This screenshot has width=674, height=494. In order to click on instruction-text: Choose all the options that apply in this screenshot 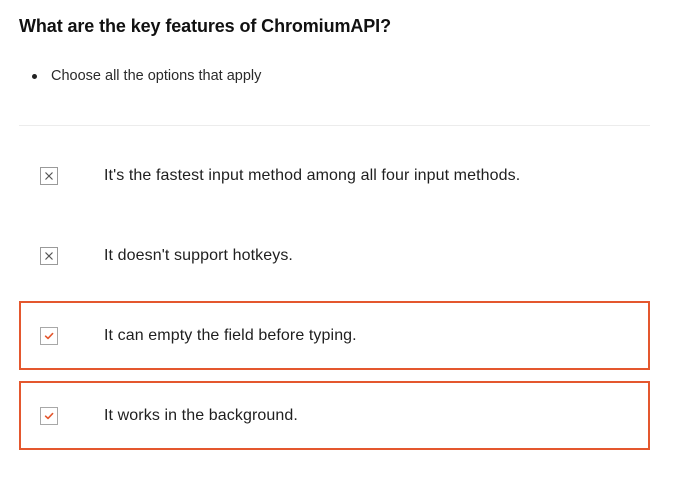, I will do `click(156, 76)`.